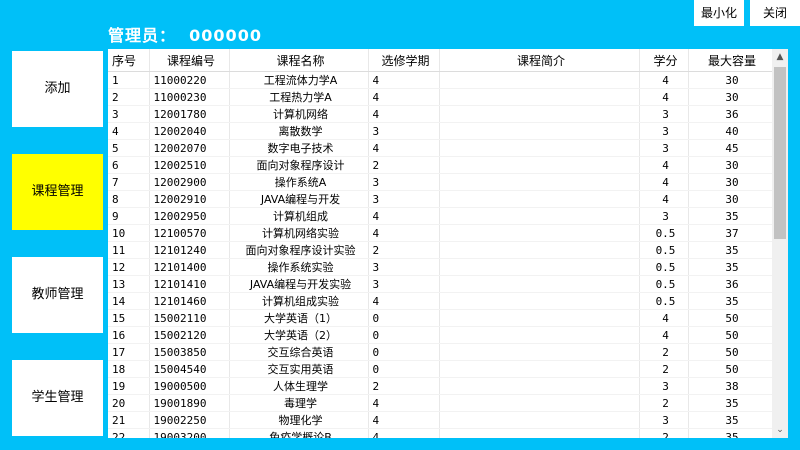 Image resolution: width=800 pixels, height=450 pixels. What do you see at coordinates (440, 216) in the screenshot?
I see `table-row: 9 12002950 计算机组成 4 3 35` at bounding box center [440, 216].